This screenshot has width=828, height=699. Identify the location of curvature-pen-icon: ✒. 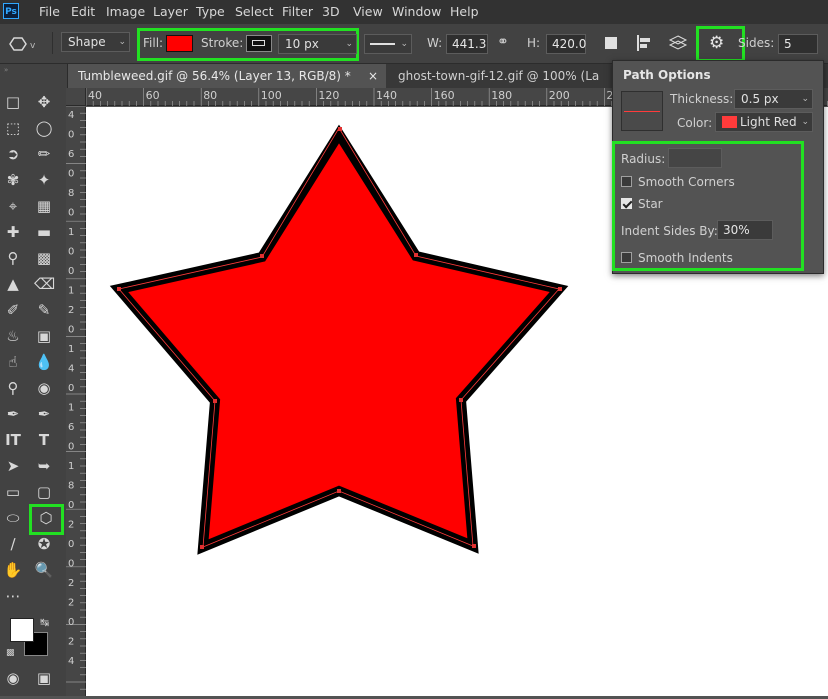
(44, 414).